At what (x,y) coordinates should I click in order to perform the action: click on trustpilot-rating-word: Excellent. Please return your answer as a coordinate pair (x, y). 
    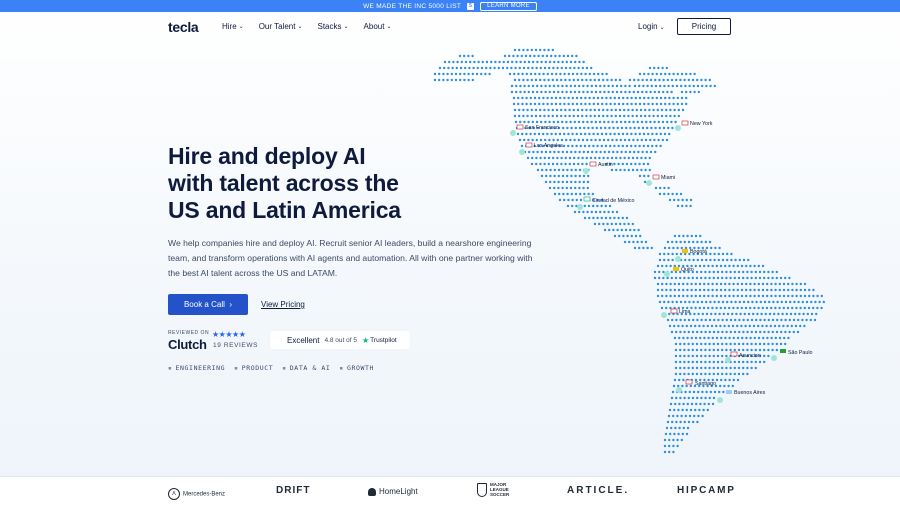
    Looking at the image, I should click on (303, 340).